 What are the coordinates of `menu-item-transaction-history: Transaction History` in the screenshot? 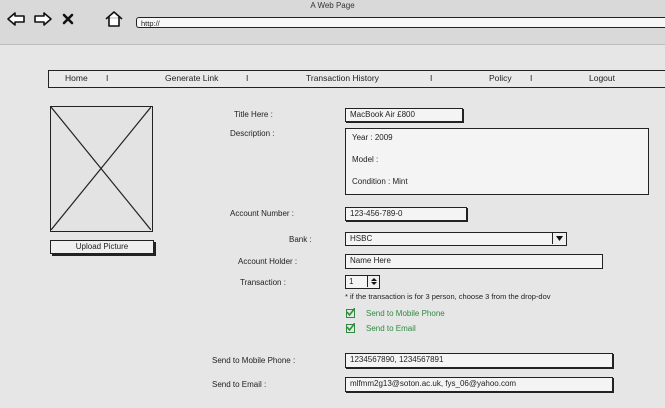 It's located at (342, 78).